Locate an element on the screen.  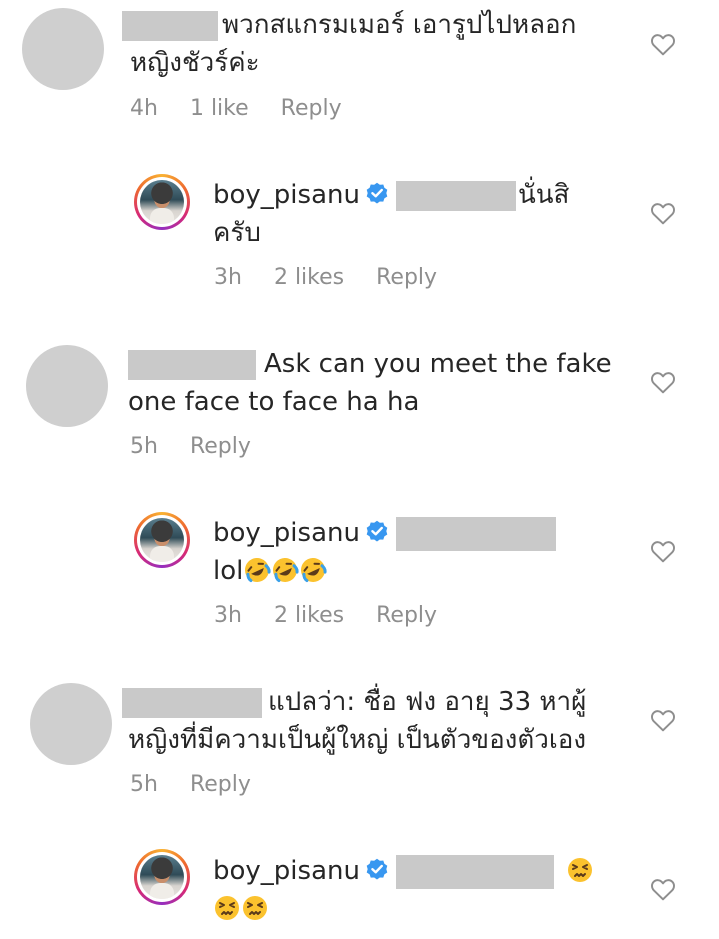
comment-text: พวกสแกรมเมอร์ เอารูปไปหลอก หญิงชัวร์ค่ะ is located at coordinates (349, 44).